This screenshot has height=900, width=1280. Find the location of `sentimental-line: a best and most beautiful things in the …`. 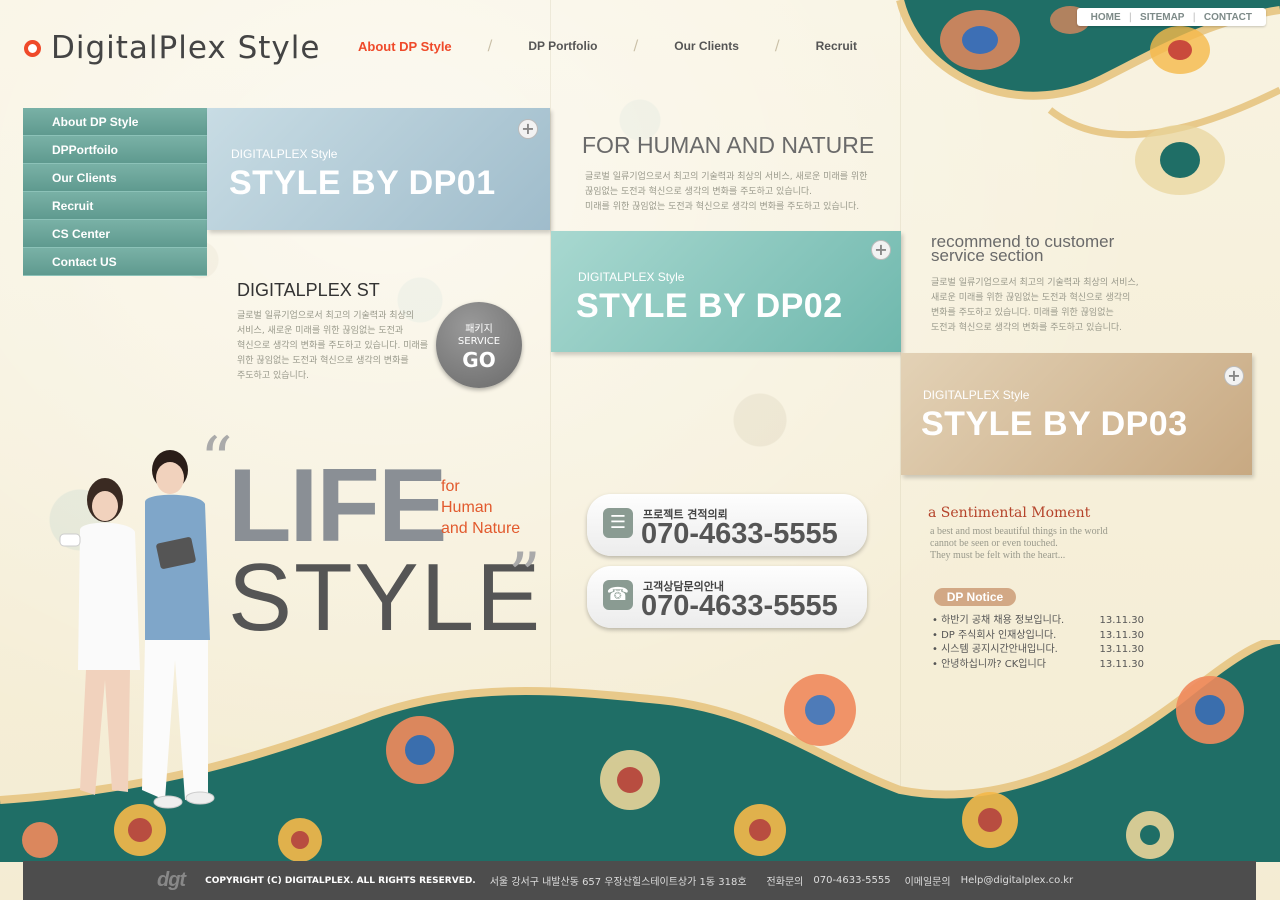

sentimental-line: a best and most beautiful things in the … is located at coordinates (1019, 531).